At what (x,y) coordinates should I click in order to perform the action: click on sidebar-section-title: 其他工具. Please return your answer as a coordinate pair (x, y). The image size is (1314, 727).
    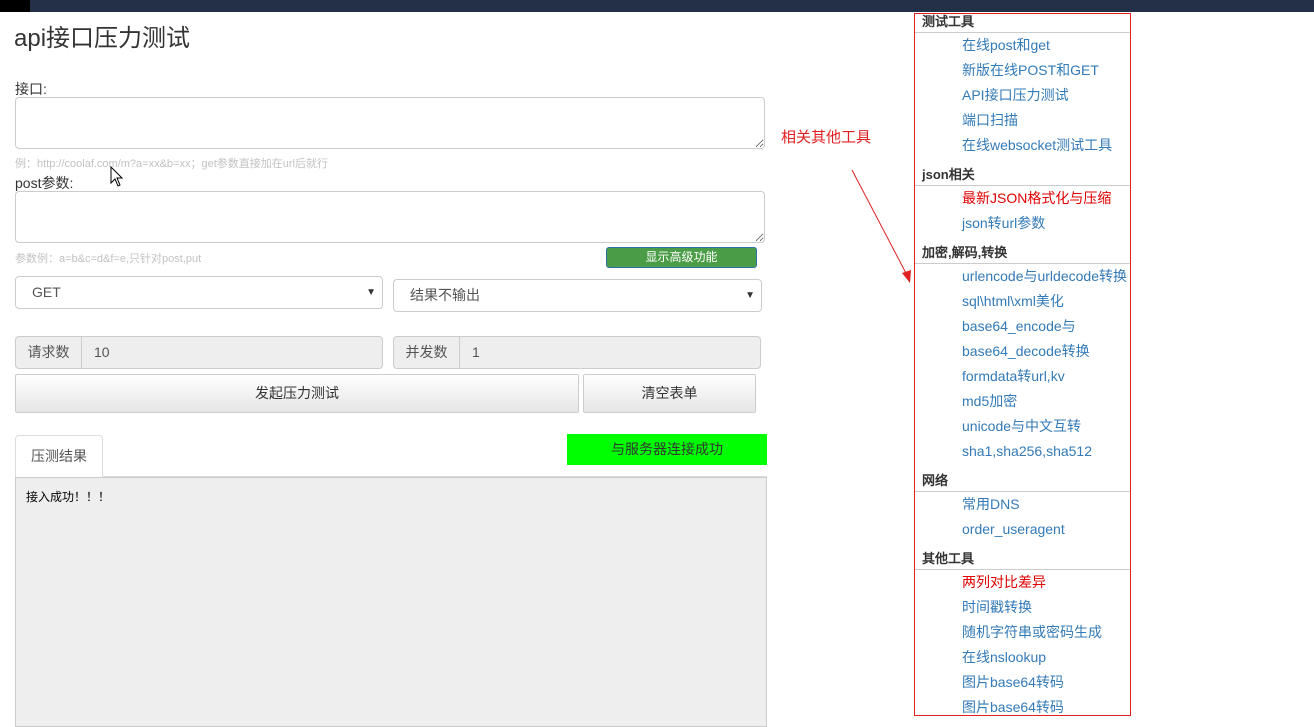
    Looking at the image, I should click on (1022, 560).